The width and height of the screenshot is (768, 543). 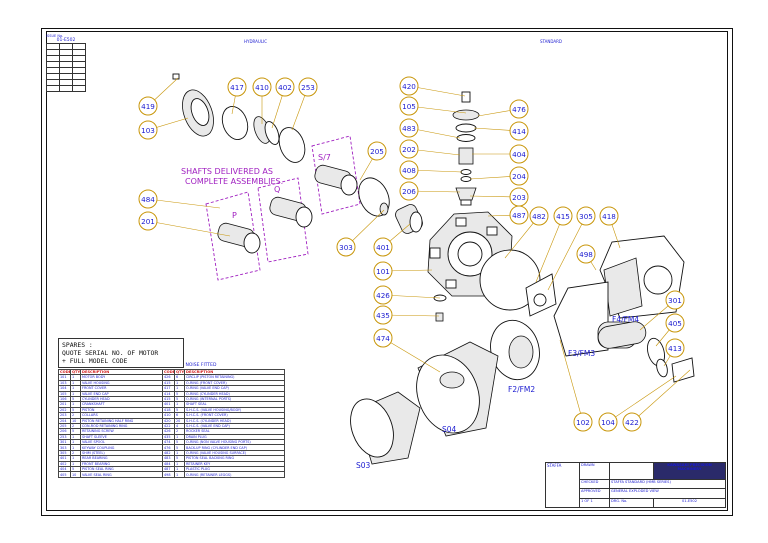 I want to click on callout-number: 487, so click(x=519, y=215).